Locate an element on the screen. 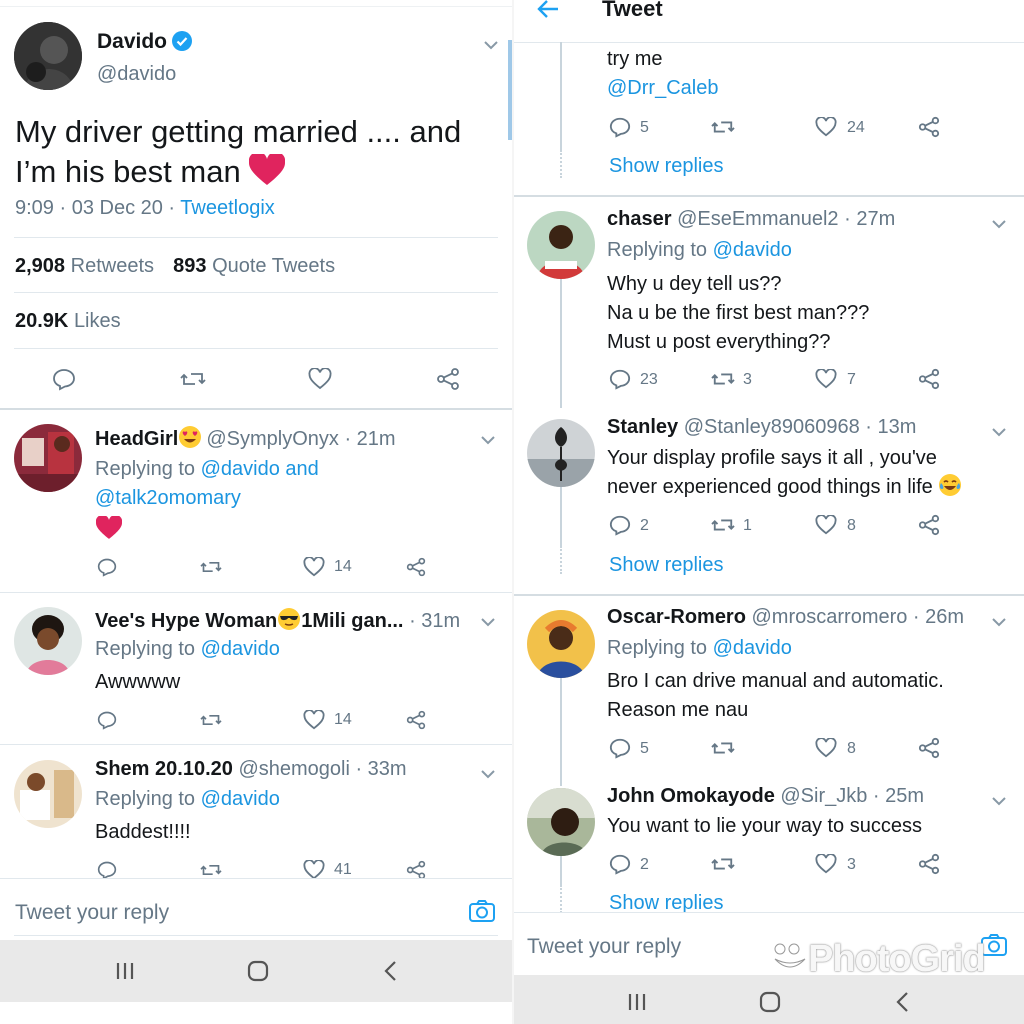  retweets-label: Retweets is located at coordinates (112, 266).